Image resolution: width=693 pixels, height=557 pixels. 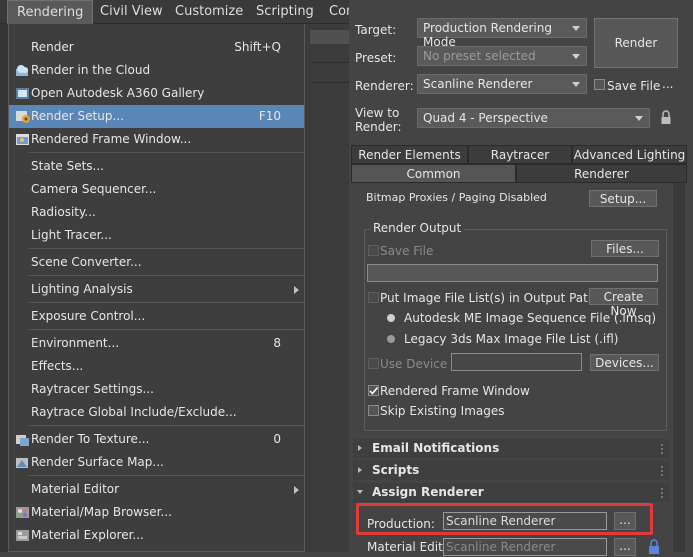 I want to click on menu-item-render-to-texture: Render To Texture... 0, so click(x=156, y=439).